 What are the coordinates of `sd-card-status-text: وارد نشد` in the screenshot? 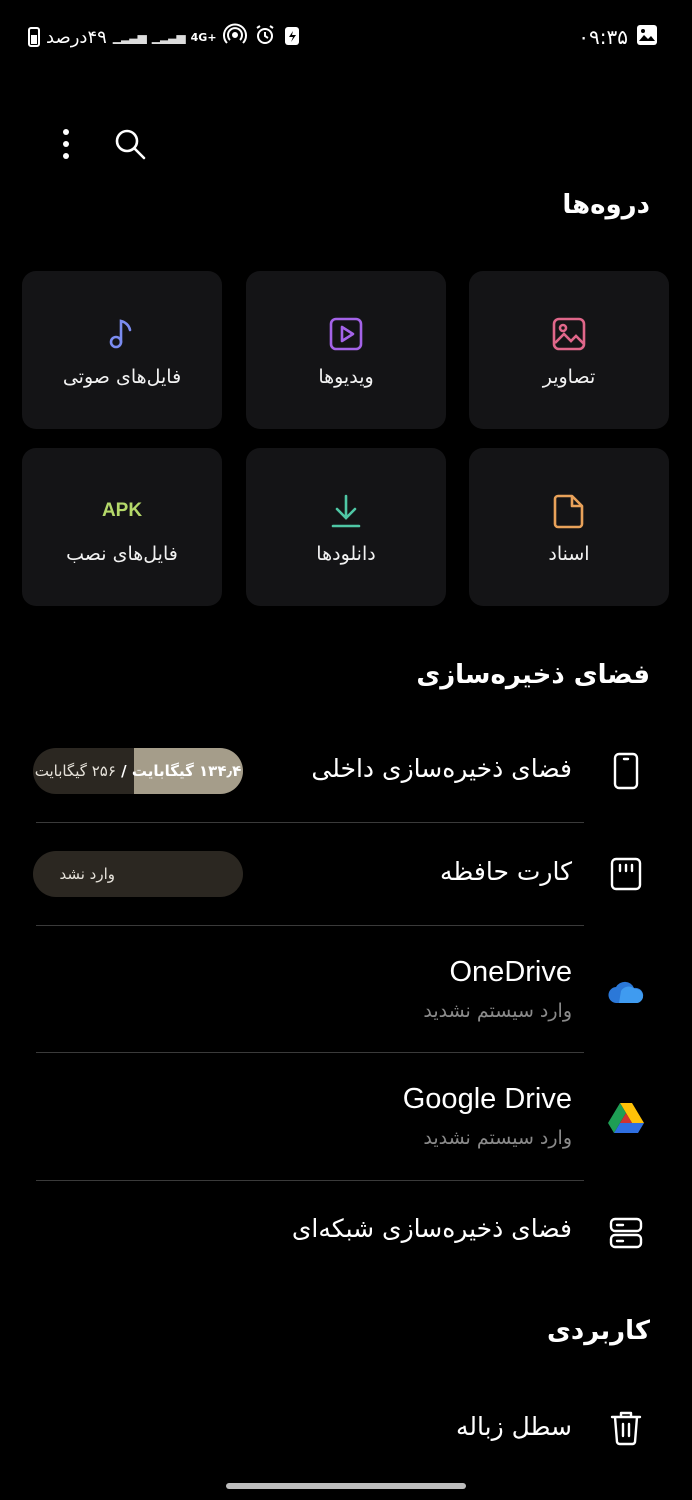 It's located at (87, 874).